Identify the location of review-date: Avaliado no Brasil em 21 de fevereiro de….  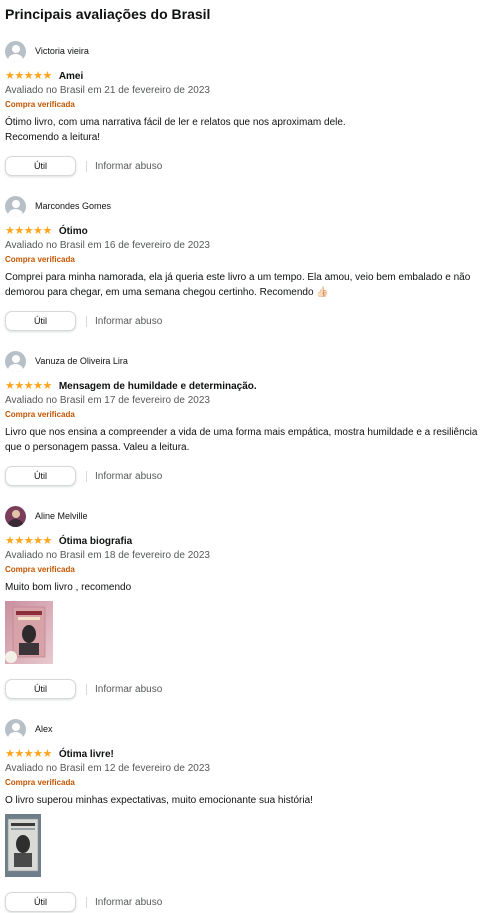
(107, 90).